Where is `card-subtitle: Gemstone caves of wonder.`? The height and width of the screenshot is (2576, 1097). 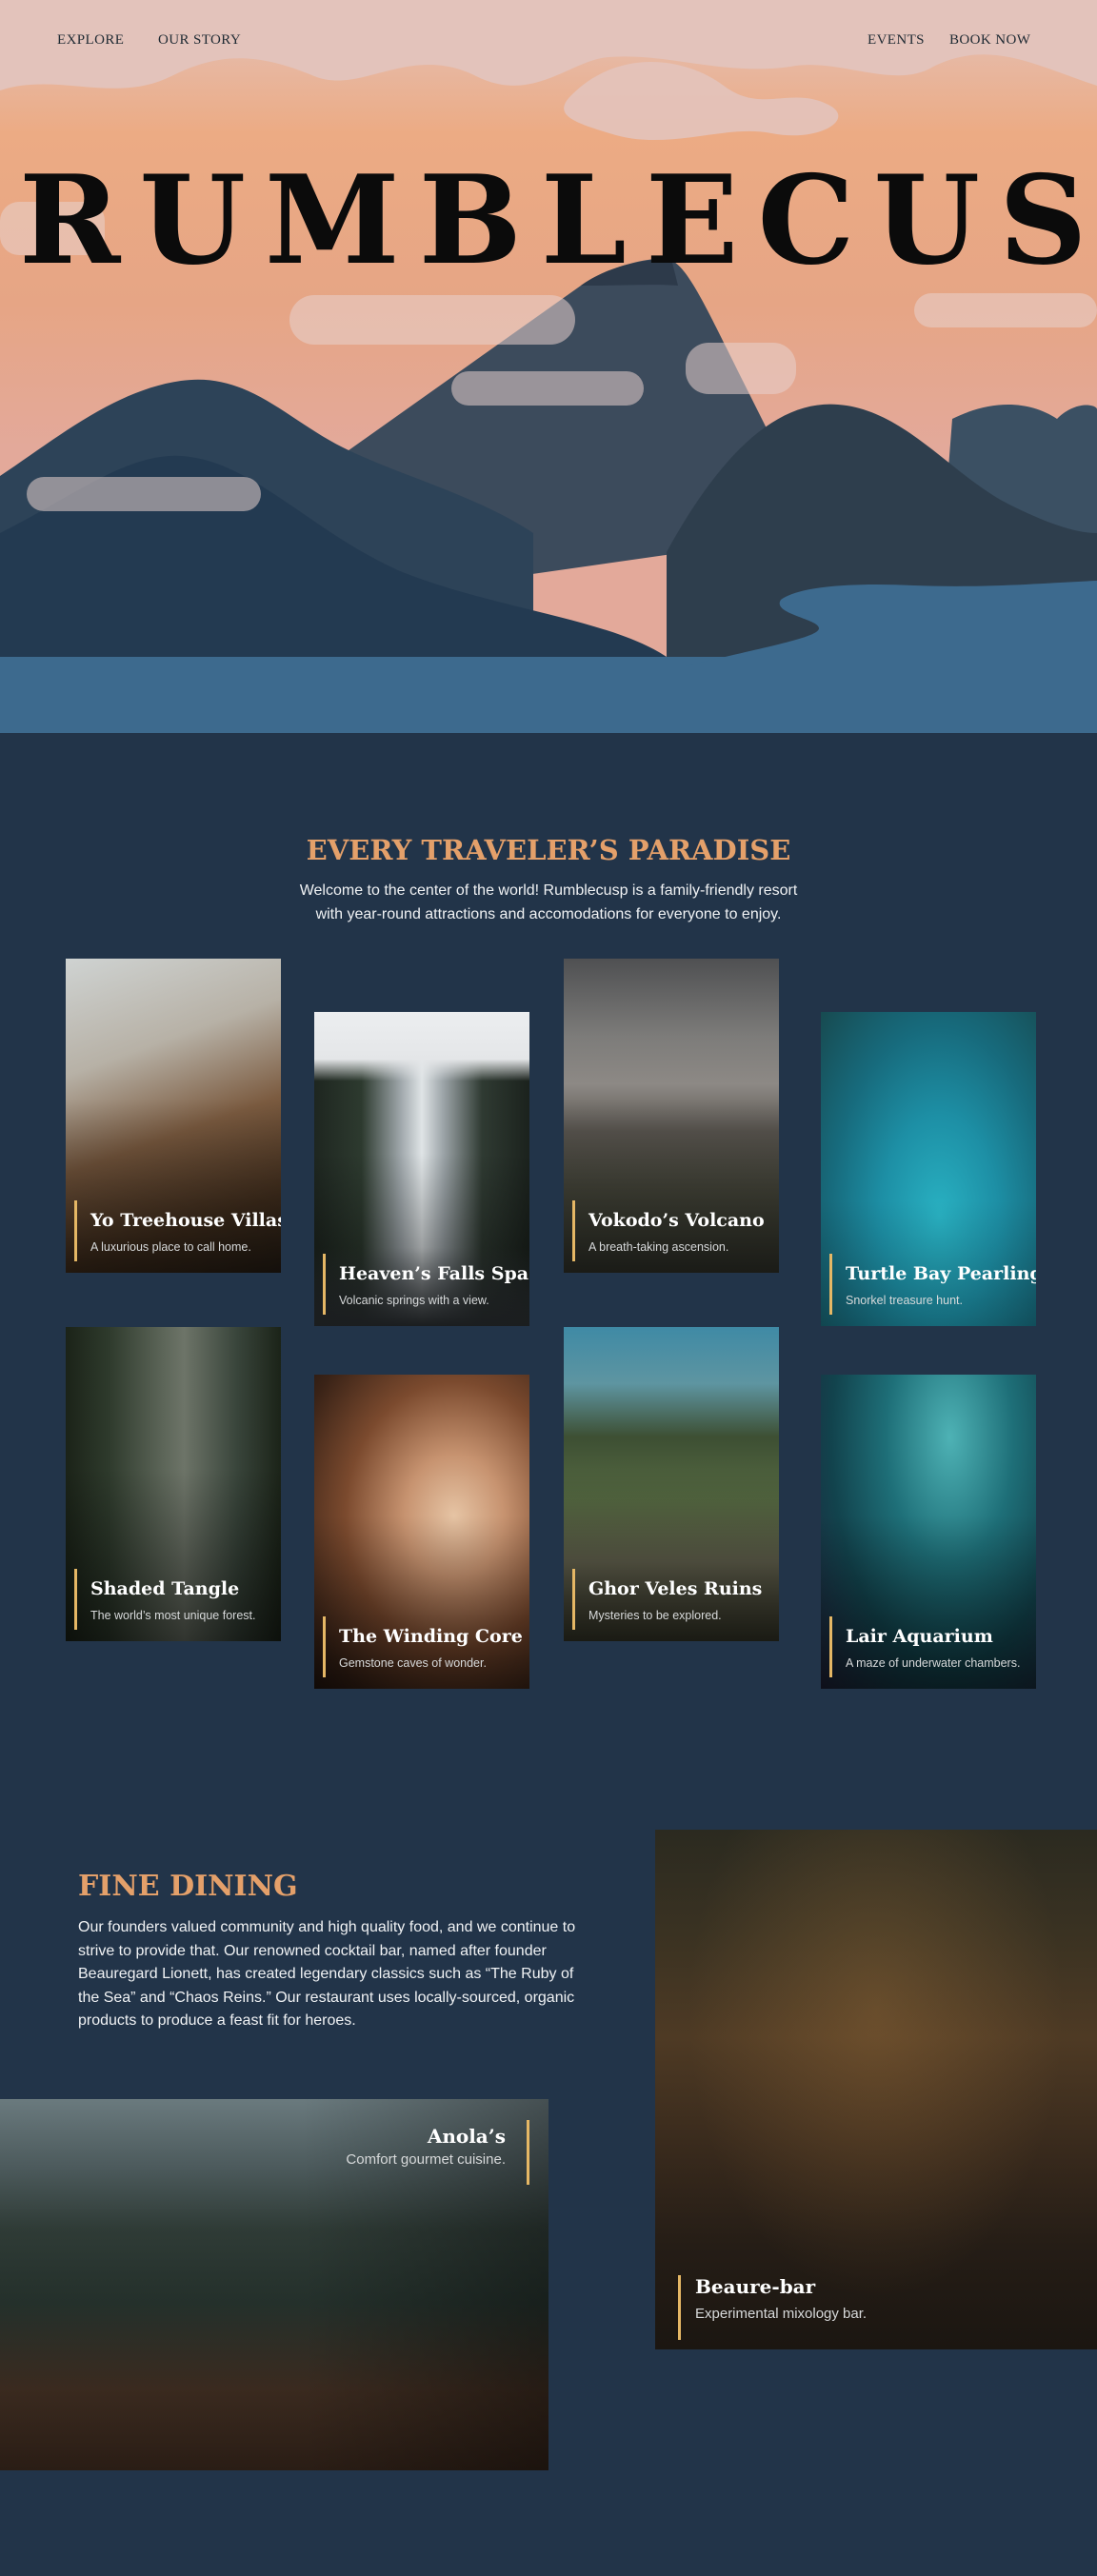 card-subtitle: Gemstone caves of wonder. is located at coordinates (413, 1663).